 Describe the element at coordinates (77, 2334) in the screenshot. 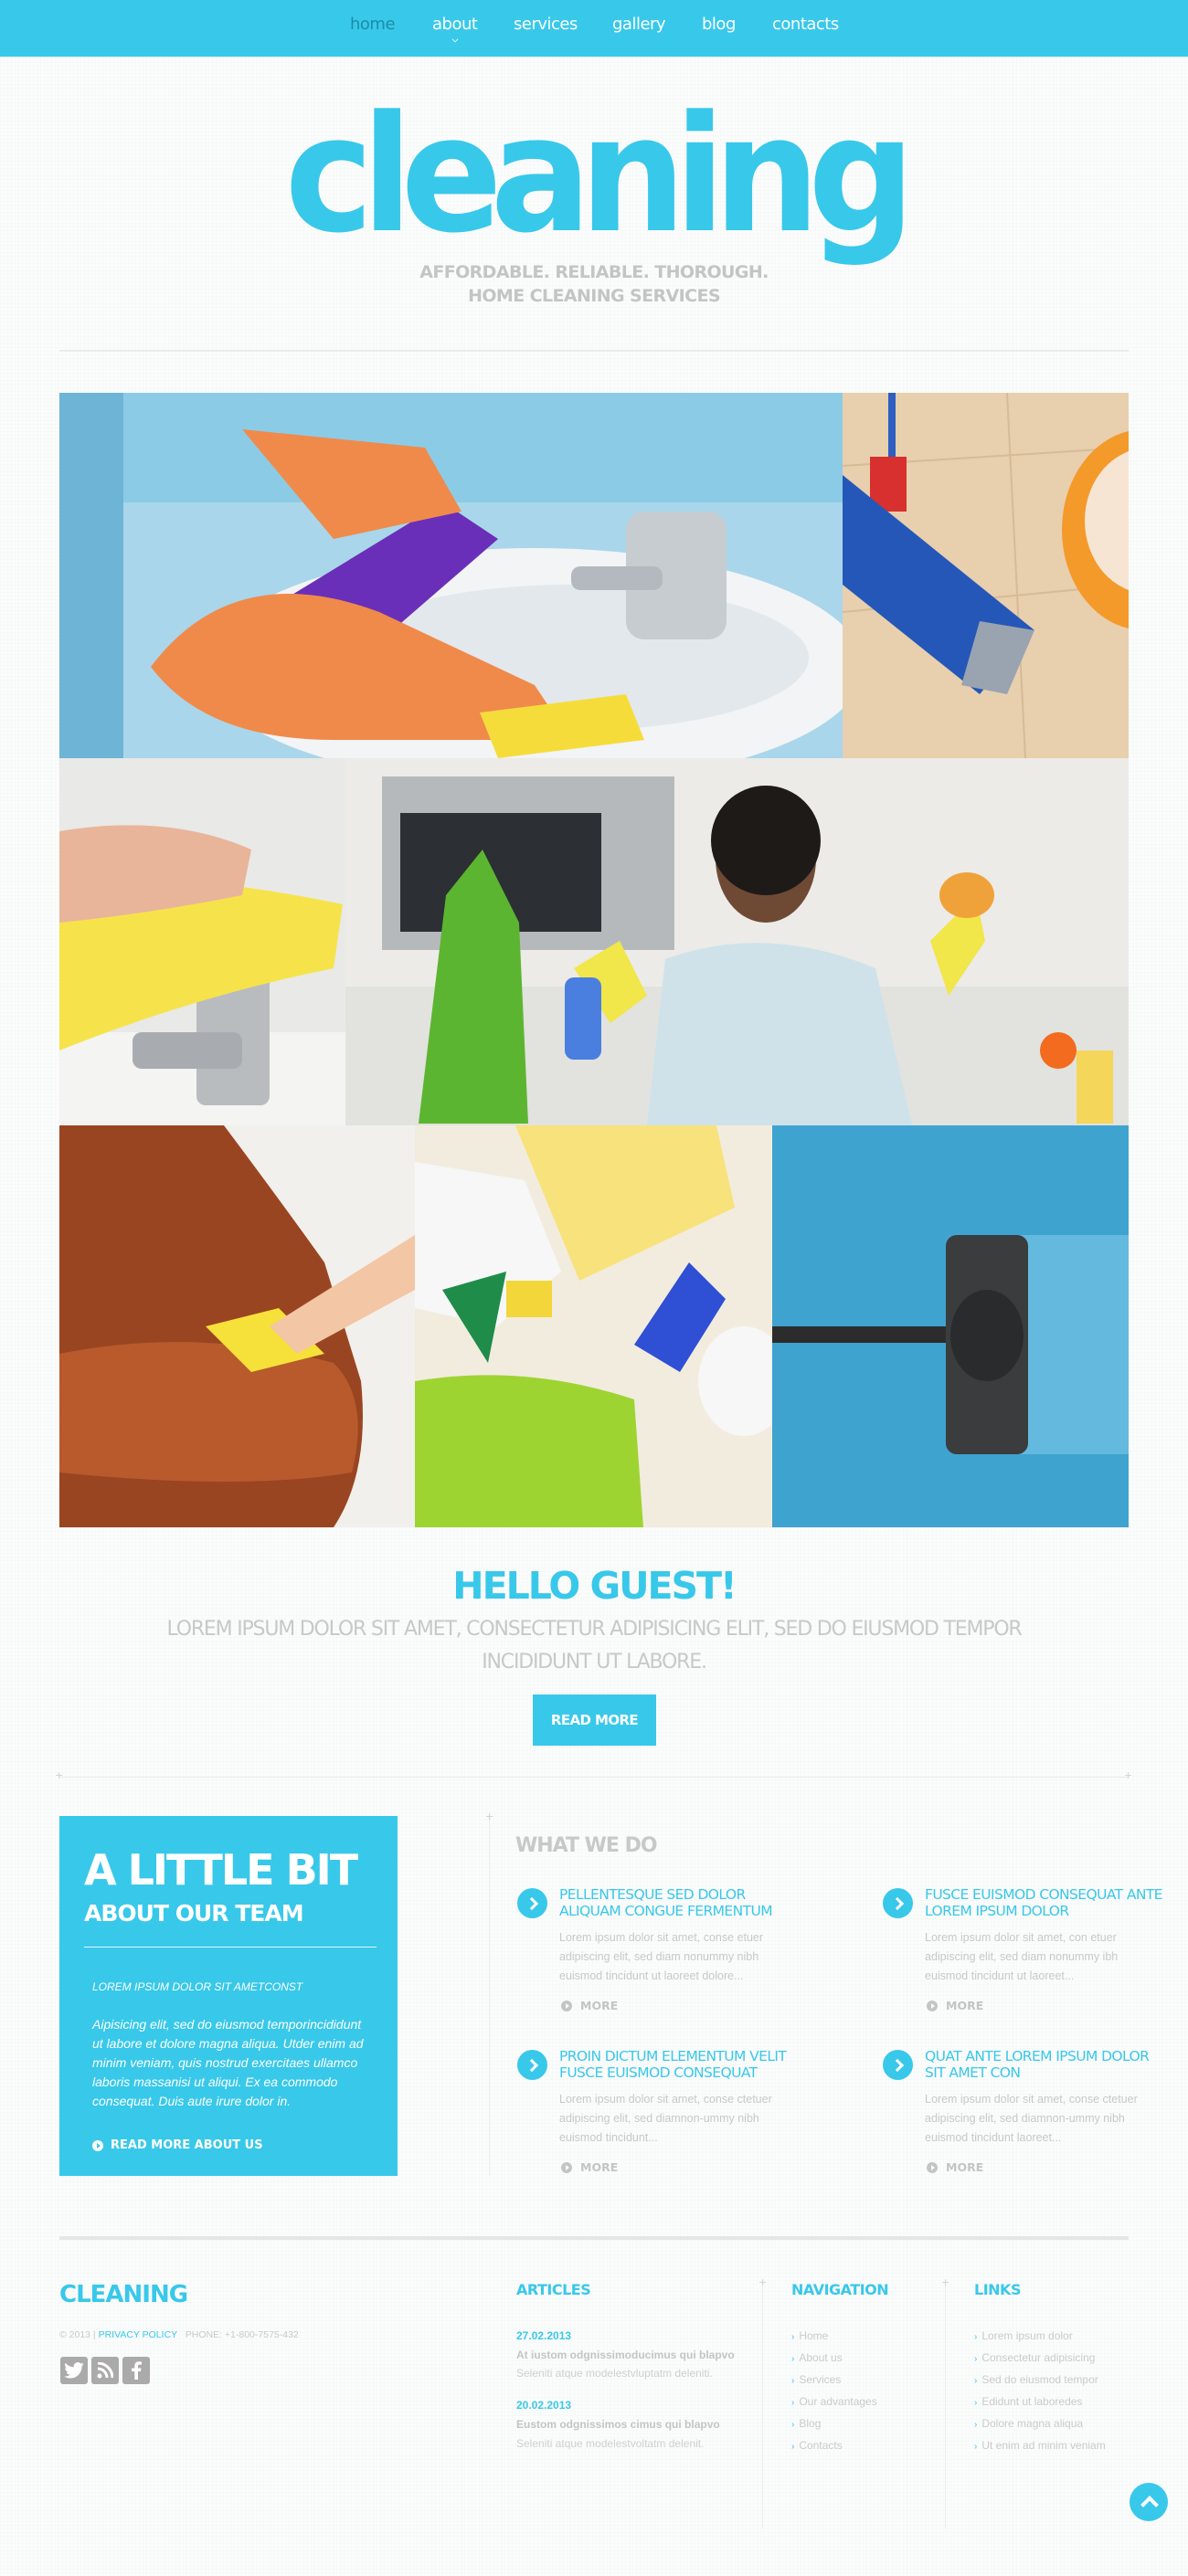

I see `copyright-text: © 2013 |` at that location.